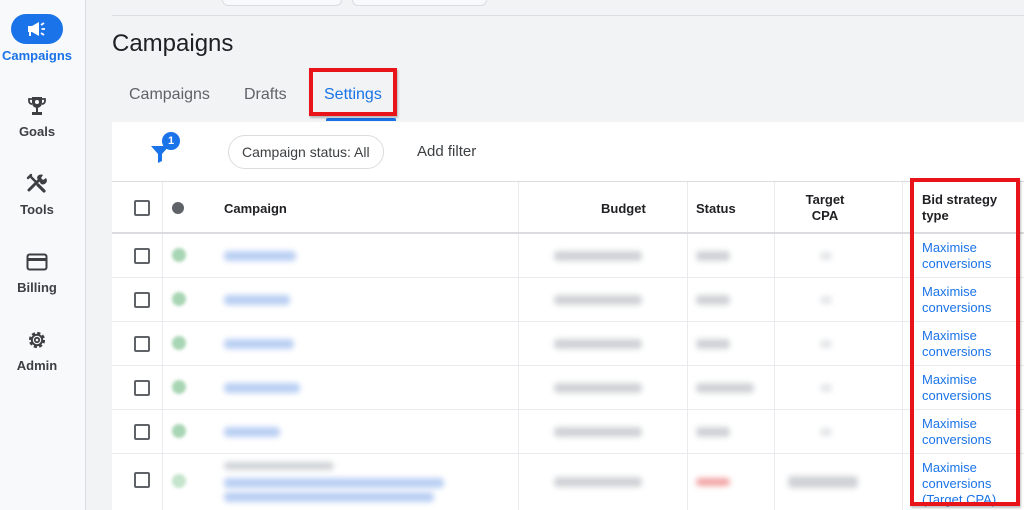  What do you see at coordinates (37, 365) in the screenshot?
I see `sidebar-item-label: Admin` at bounding box center [37, 365].